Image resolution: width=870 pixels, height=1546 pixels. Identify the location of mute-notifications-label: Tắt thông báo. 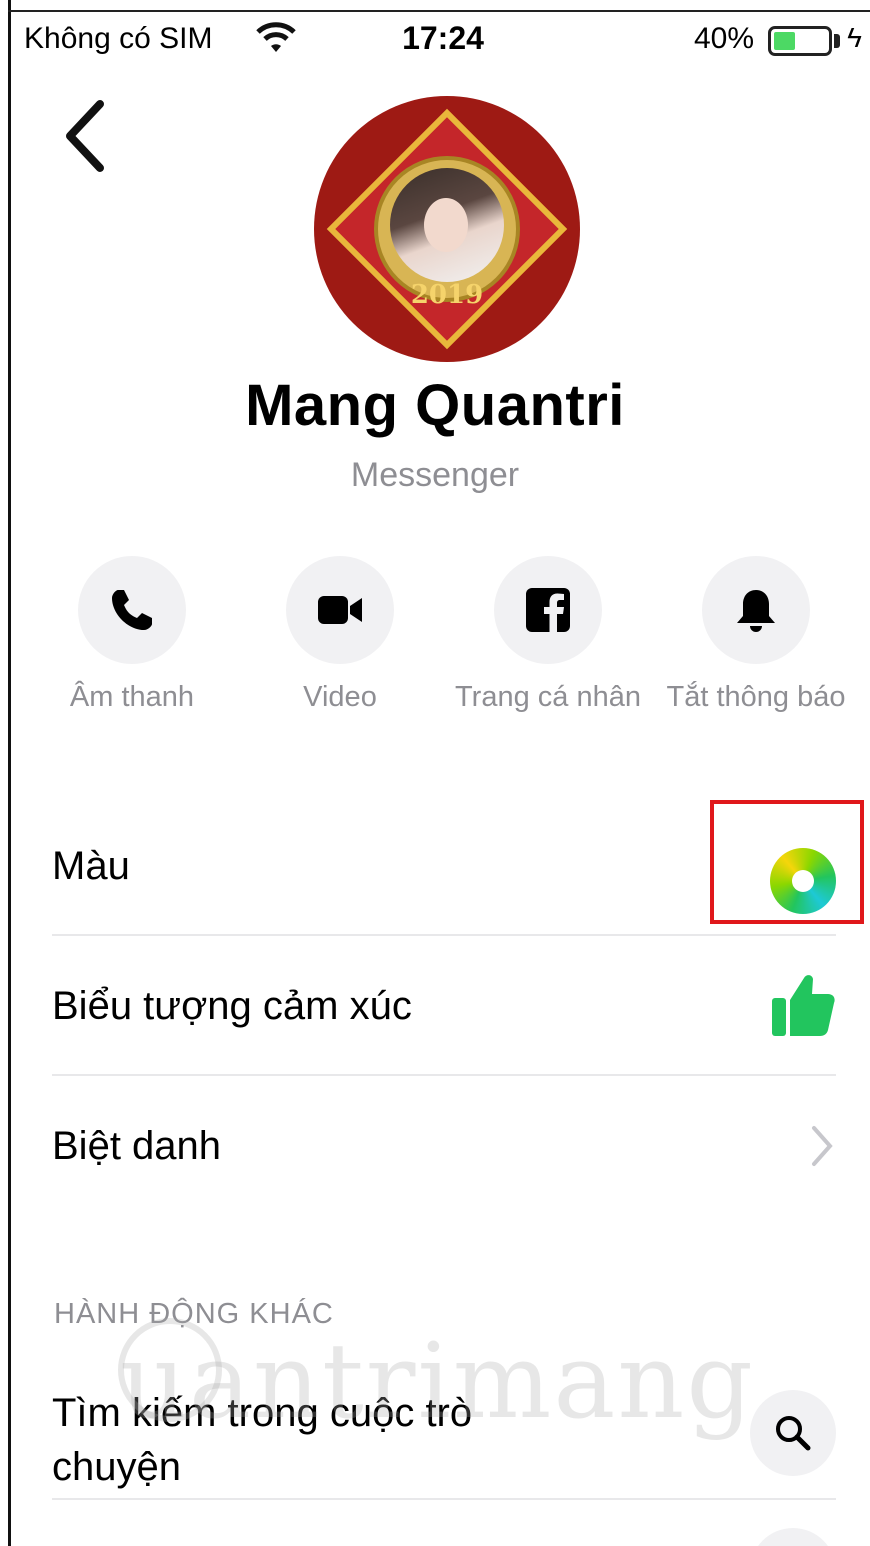
(756, 697).